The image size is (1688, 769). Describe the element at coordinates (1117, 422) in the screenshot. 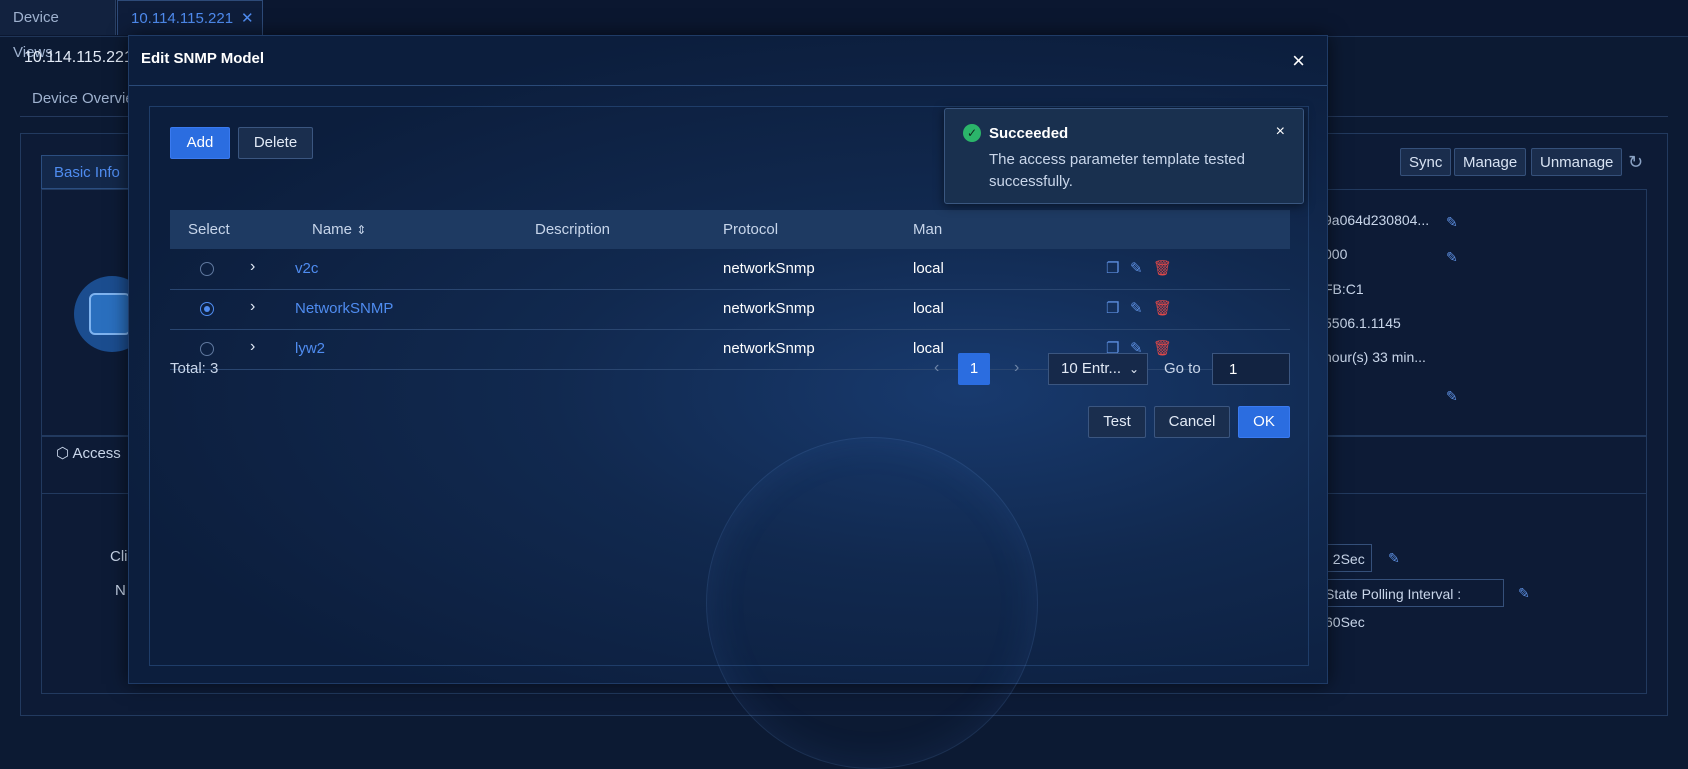

I see `test-button: Test` at that location.